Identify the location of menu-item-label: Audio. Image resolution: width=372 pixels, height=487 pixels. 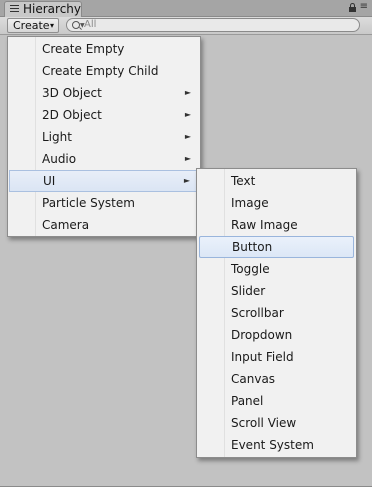
(59, 159).